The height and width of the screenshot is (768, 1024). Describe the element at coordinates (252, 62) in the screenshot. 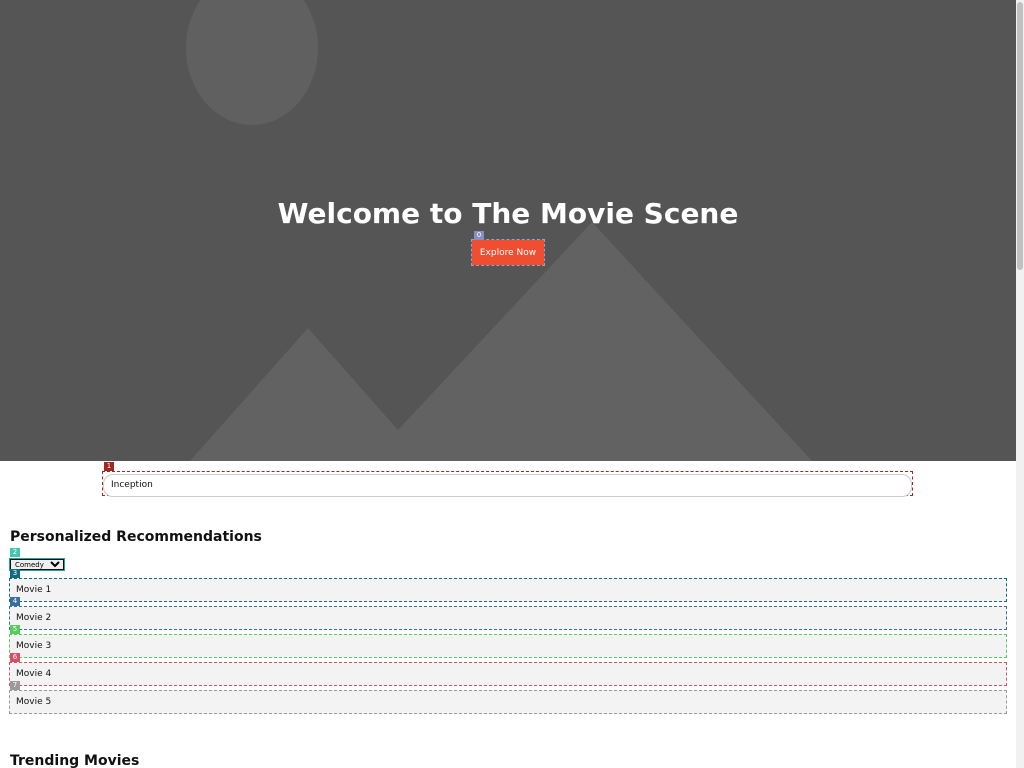

I see `sun-shape` at that location.